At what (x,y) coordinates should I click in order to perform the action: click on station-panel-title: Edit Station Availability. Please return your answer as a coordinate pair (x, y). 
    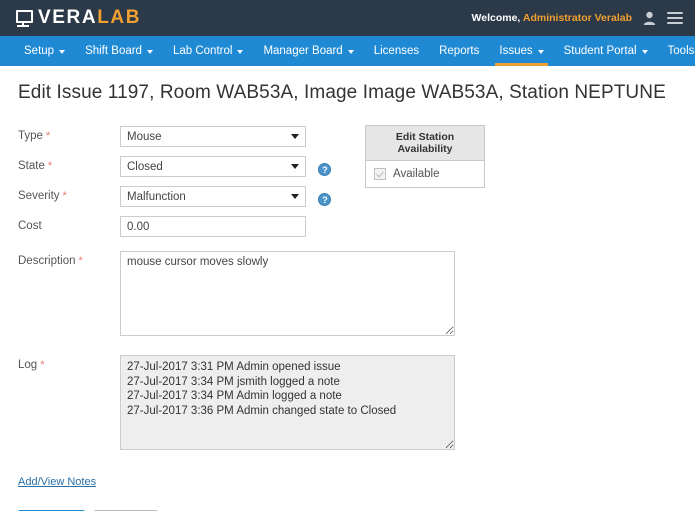
    Looking at the image, I should click on (425, 143).